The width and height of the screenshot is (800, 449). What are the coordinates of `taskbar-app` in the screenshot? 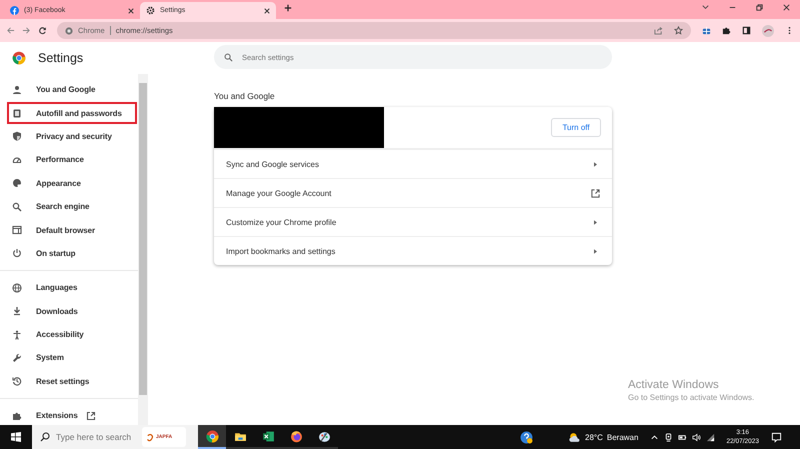 It's located at (212, 437).